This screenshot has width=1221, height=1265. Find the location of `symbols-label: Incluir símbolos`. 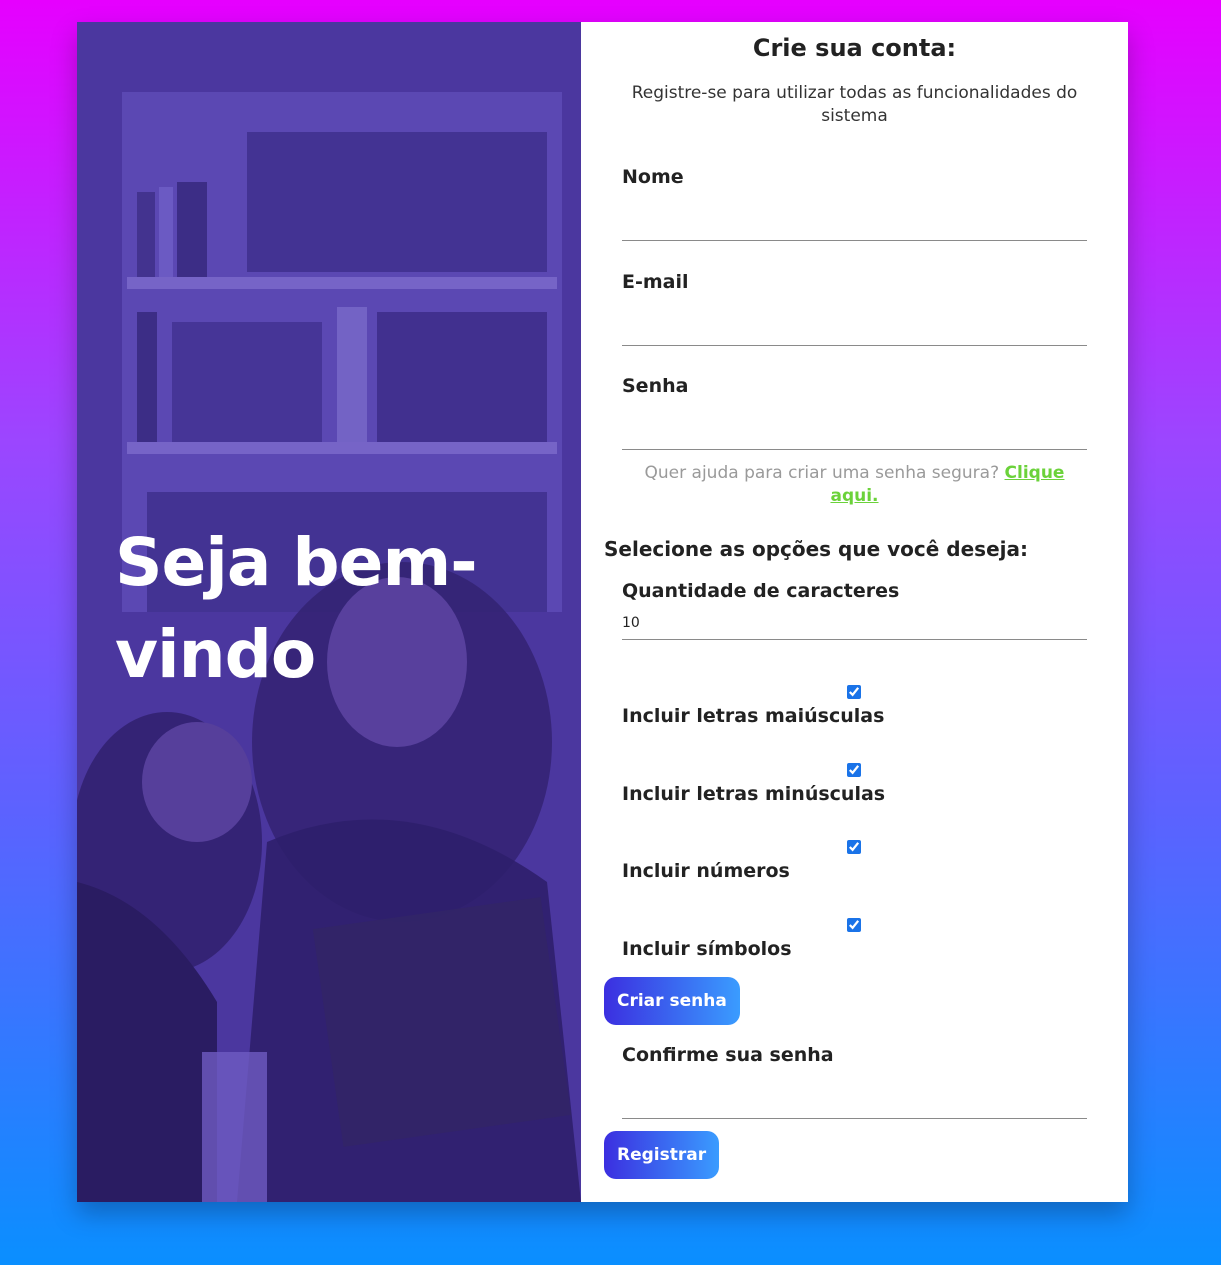

symbols-label: Incluir símbolos is located at coordinates (707, 949).